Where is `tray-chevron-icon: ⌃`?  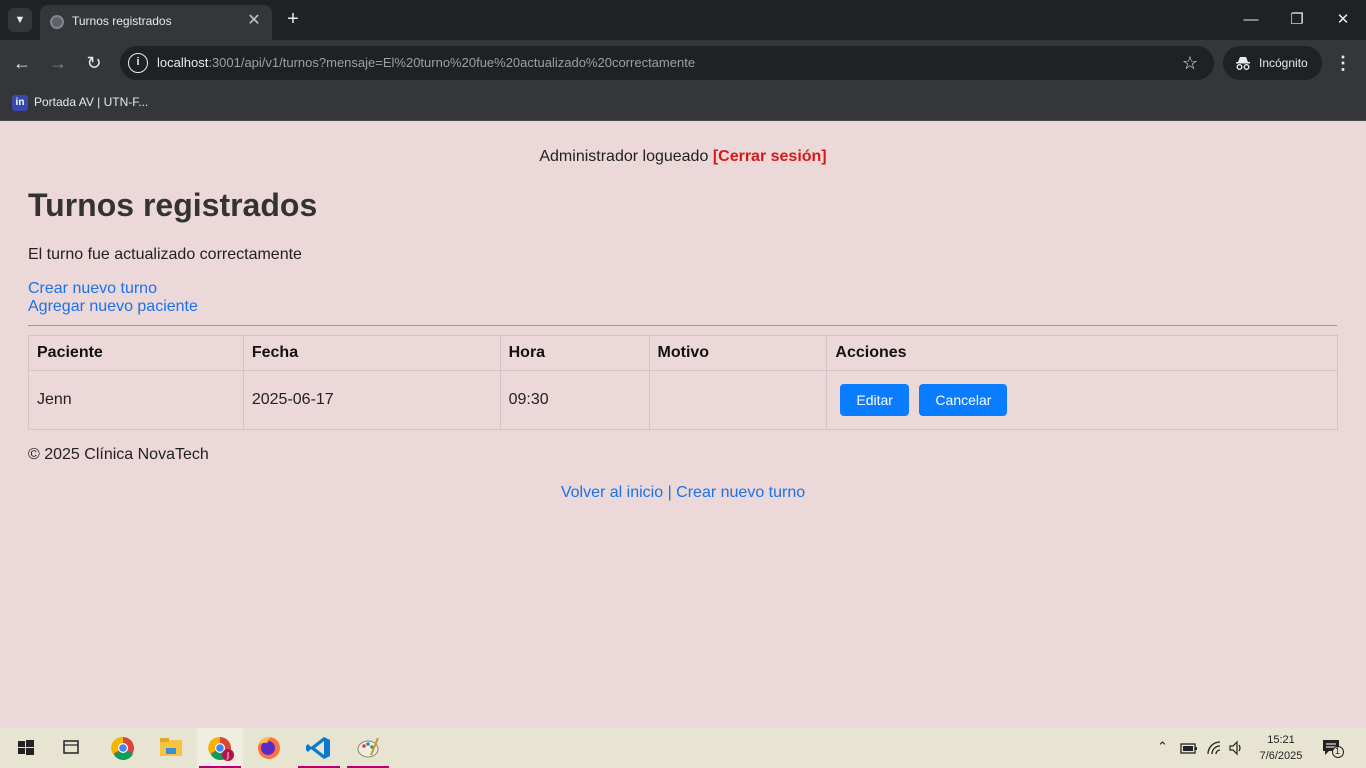 tray-chevron-icon: ⌃ is located at coordinates (1162, 747).